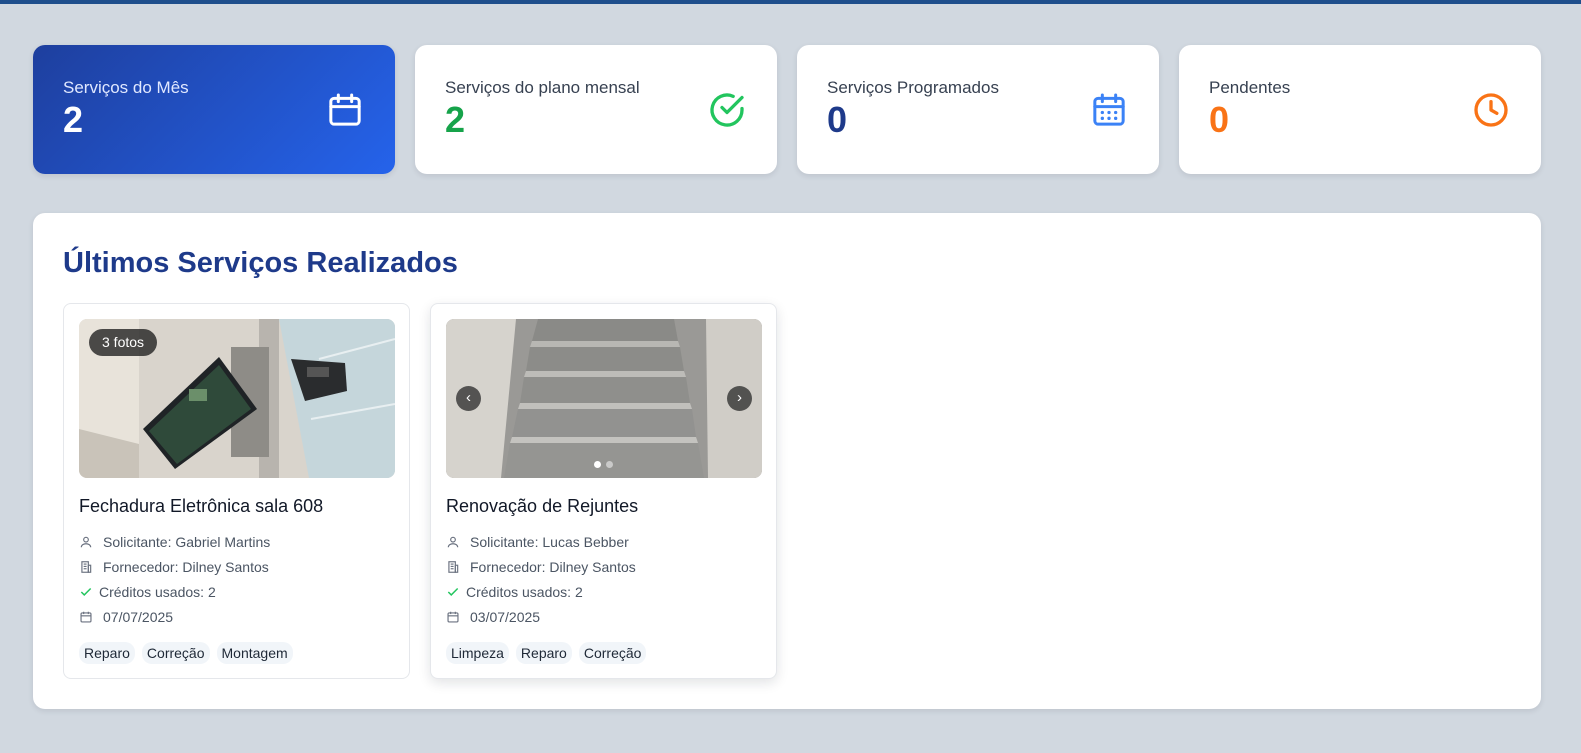 This screenshot has height=753, width=1581. I want to click on service-photo: ‹ ›, so click(604, 398).